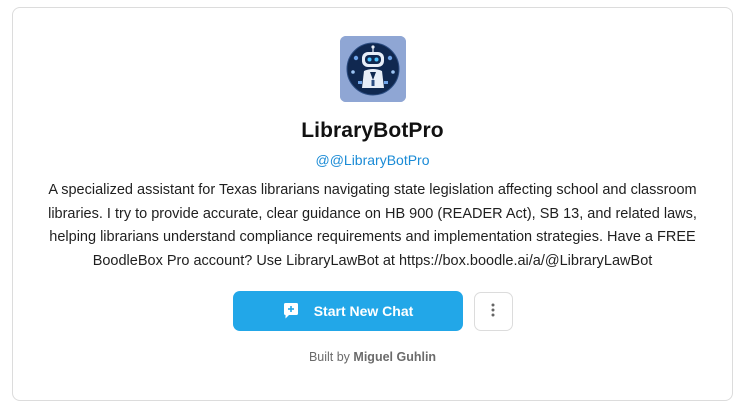 This screenshot has width=744, height=414. I want to click on start-new-chat-label: Start New Chat, so click(363, 311).